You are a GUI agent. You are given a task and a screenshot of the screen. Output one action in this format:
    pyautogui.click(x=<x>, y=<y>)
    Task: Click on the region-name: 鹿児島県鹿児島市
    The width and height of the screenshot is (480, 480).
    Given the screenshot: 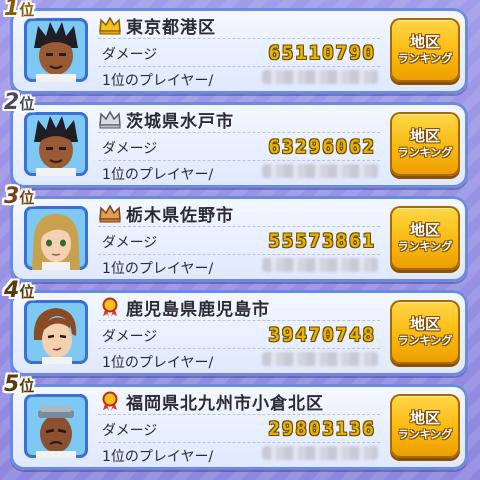 What is the action you would take?
    pyautogui.click(x=198, y=309)
    